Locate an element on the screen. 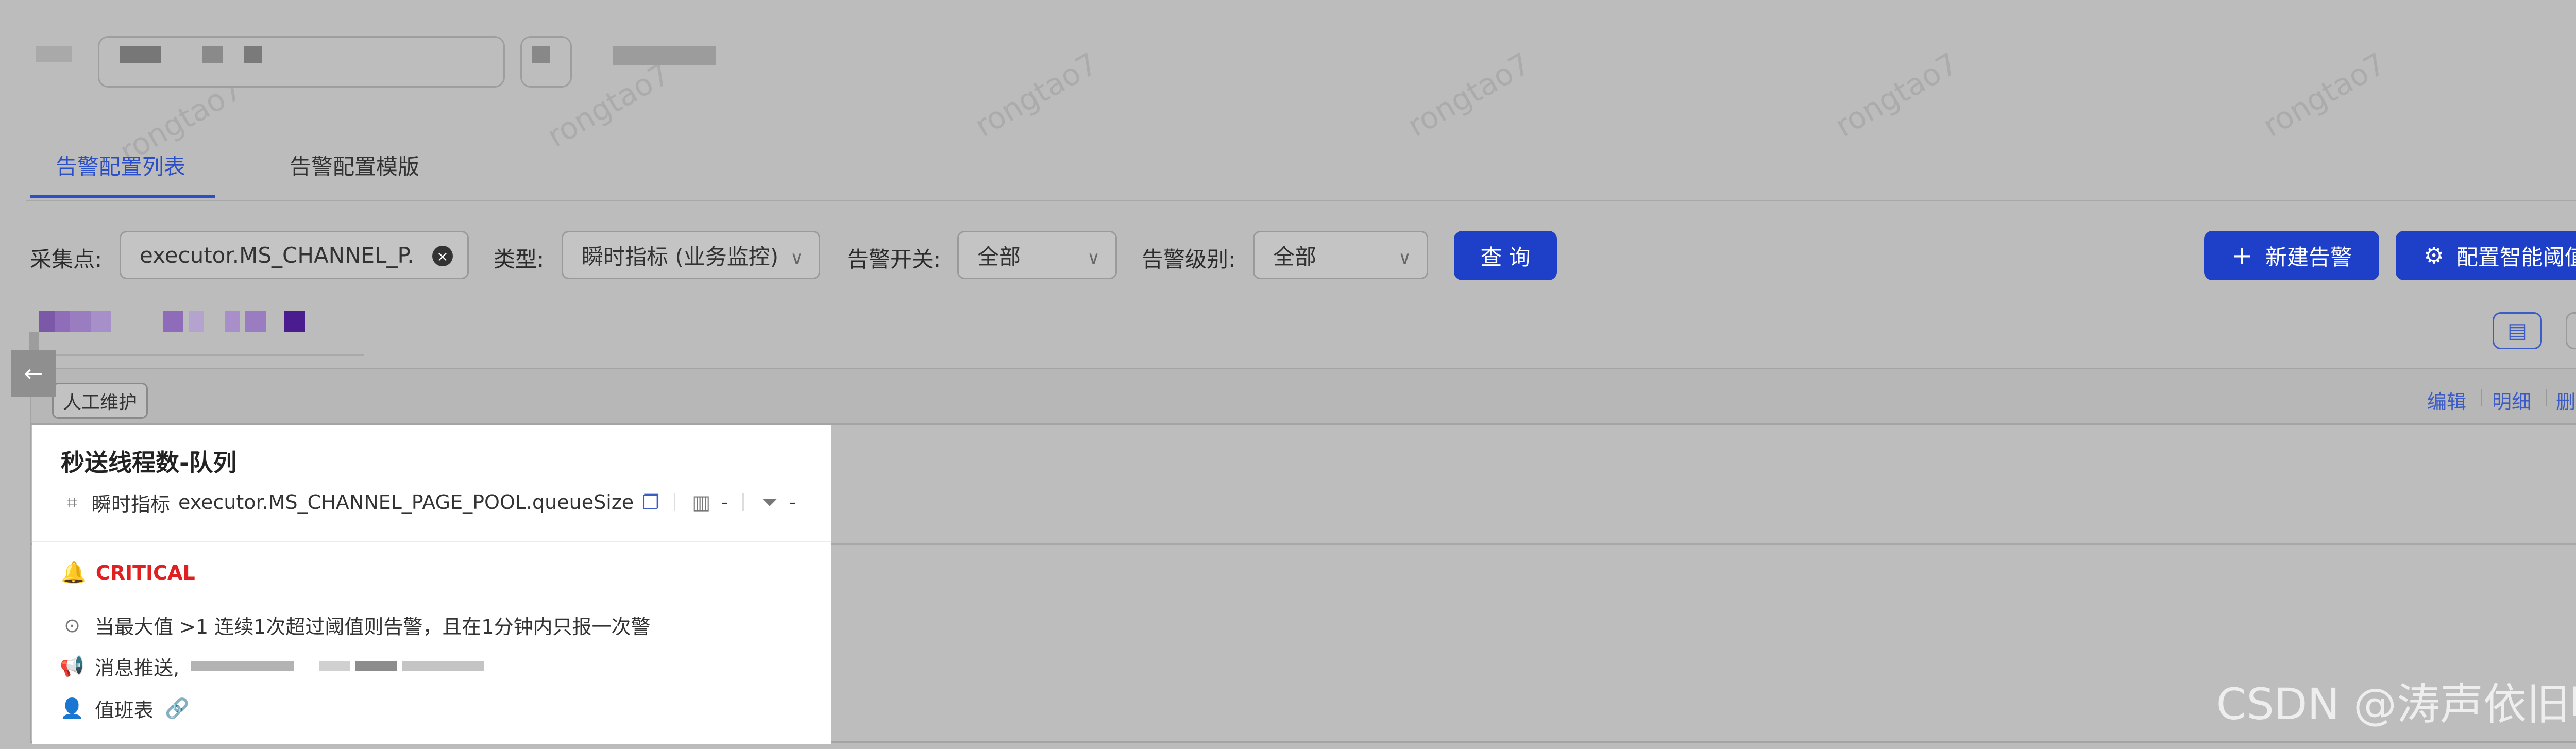 The width and height of the screenshot is (2576, 749). collect-point-label: 采集点: is located at coordinates (66, 259).